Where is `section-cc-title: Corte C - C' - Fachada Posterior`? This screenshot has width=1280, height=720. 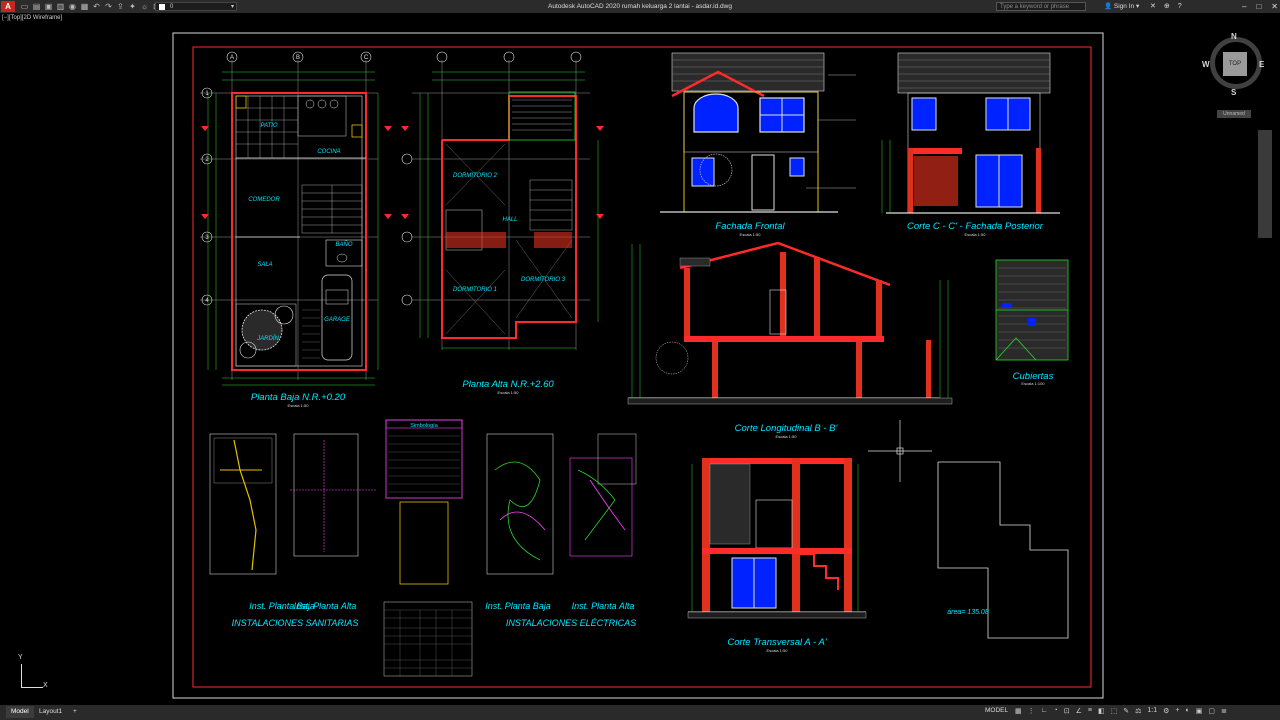 section-cc-title: Corte C - C' - Fachada Posterior is located at coordinates (975, 226).